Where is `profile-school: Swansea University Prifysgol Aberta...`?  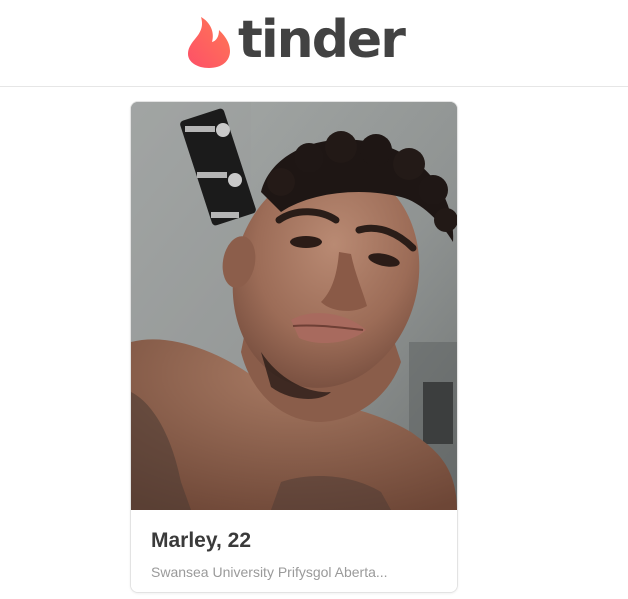
profile-school: Swansea University Prifysgol Aberta... is located at coordinates (269, 572).